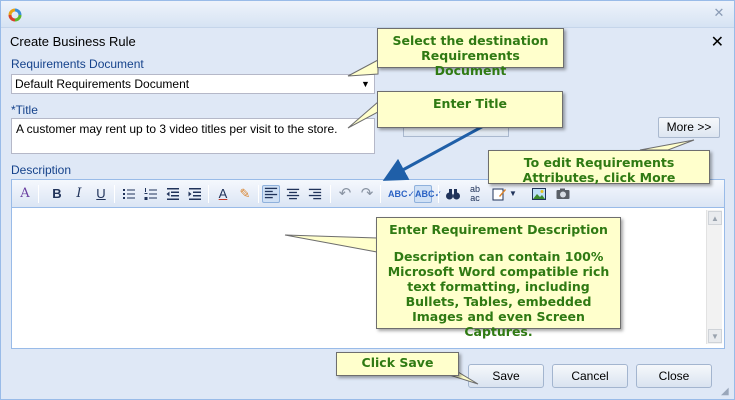 This screenshot has width=735, height=400. What do you see at coordinates (539, 194) in the screenshot?
I see `insert-image-icon` at bounding box center [539, 194].